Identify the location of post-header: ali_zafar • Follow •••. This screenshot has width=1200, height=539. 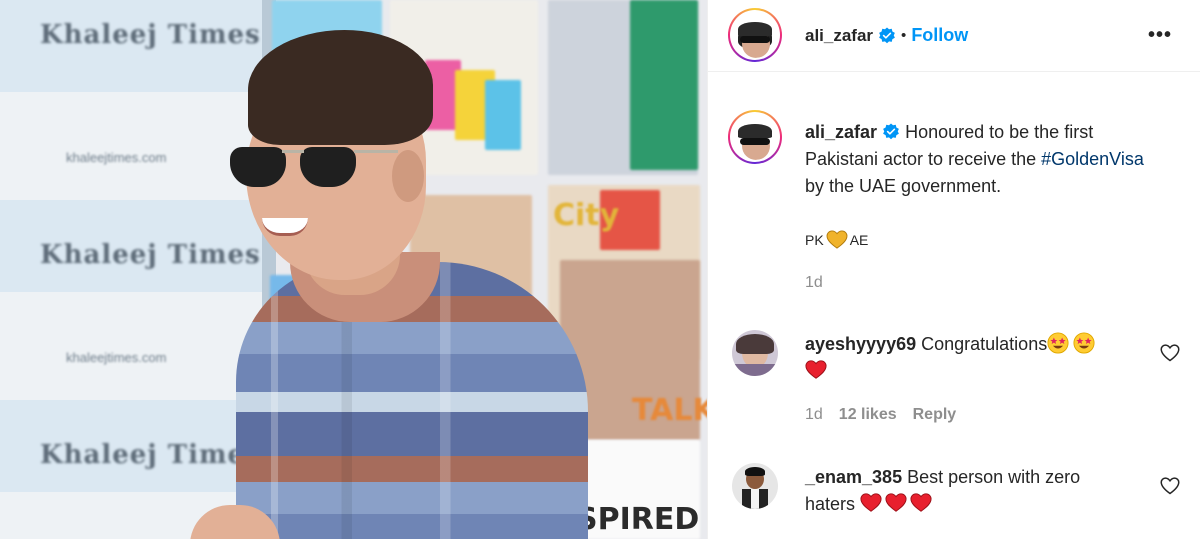
(954, 36).